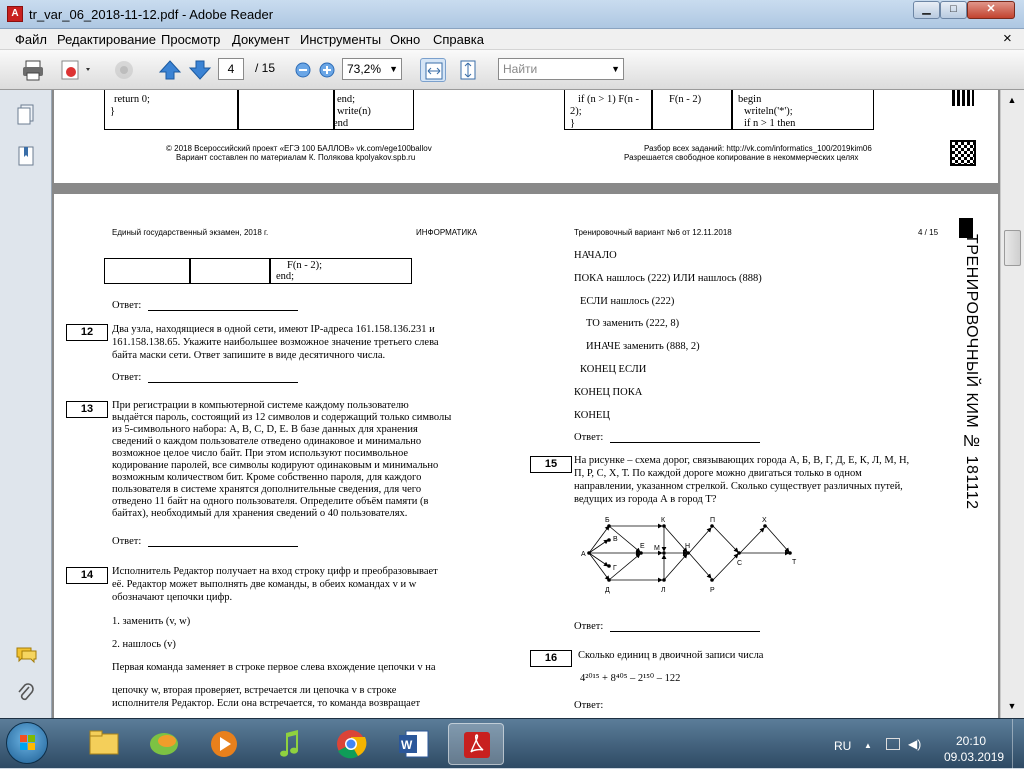  I want to click on clock-date: 09.03.2019, so click(974, 757).